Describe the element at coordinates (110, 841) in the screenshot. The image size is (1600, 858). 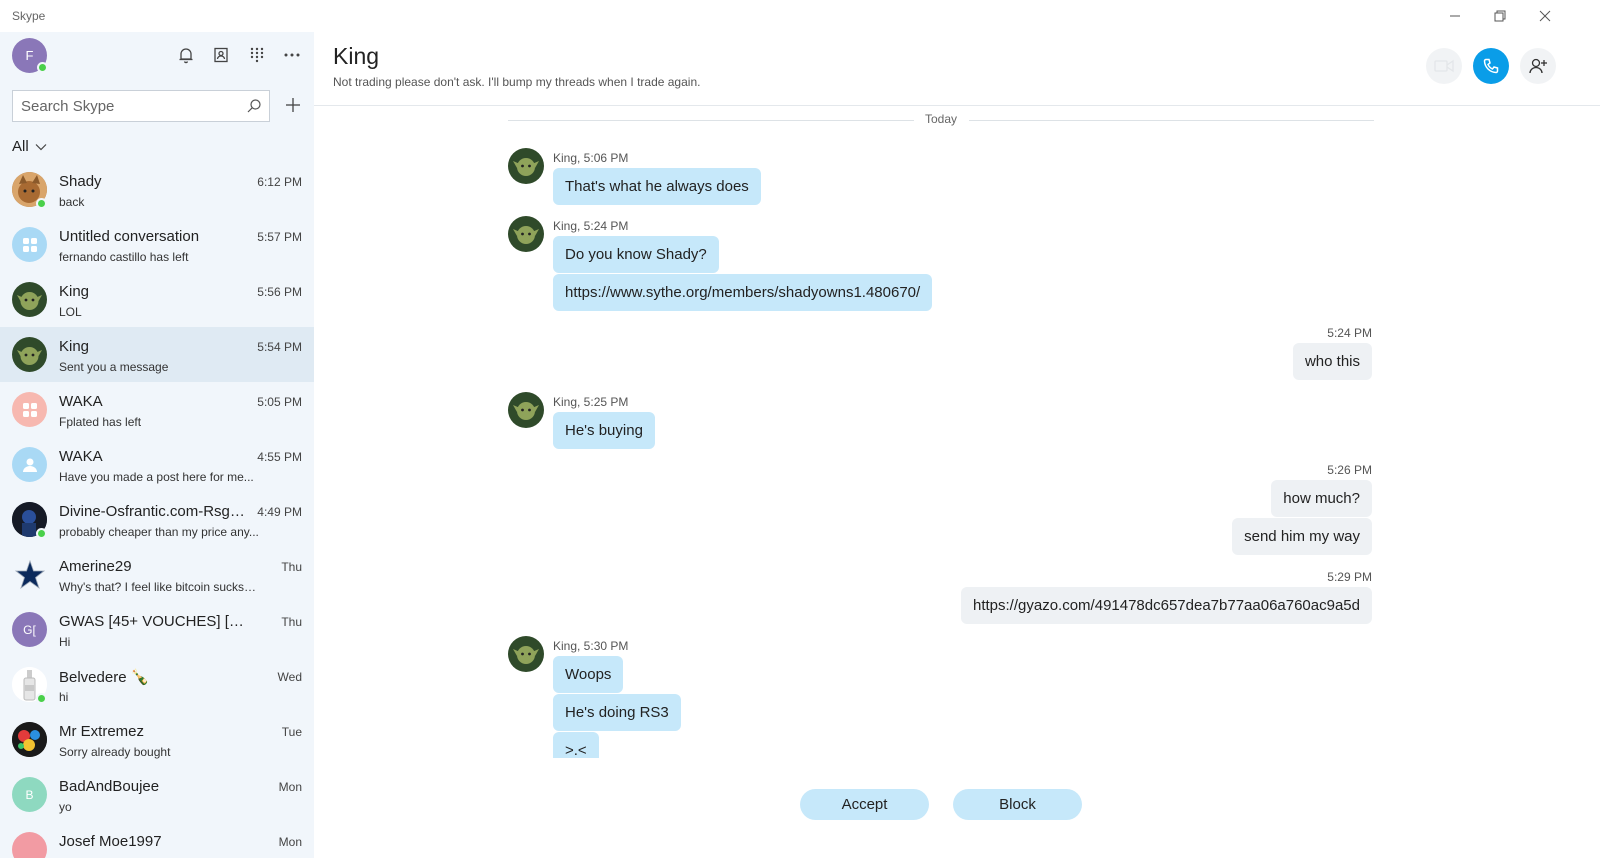
I see `contact-name: Josef Moe1997` at that location.